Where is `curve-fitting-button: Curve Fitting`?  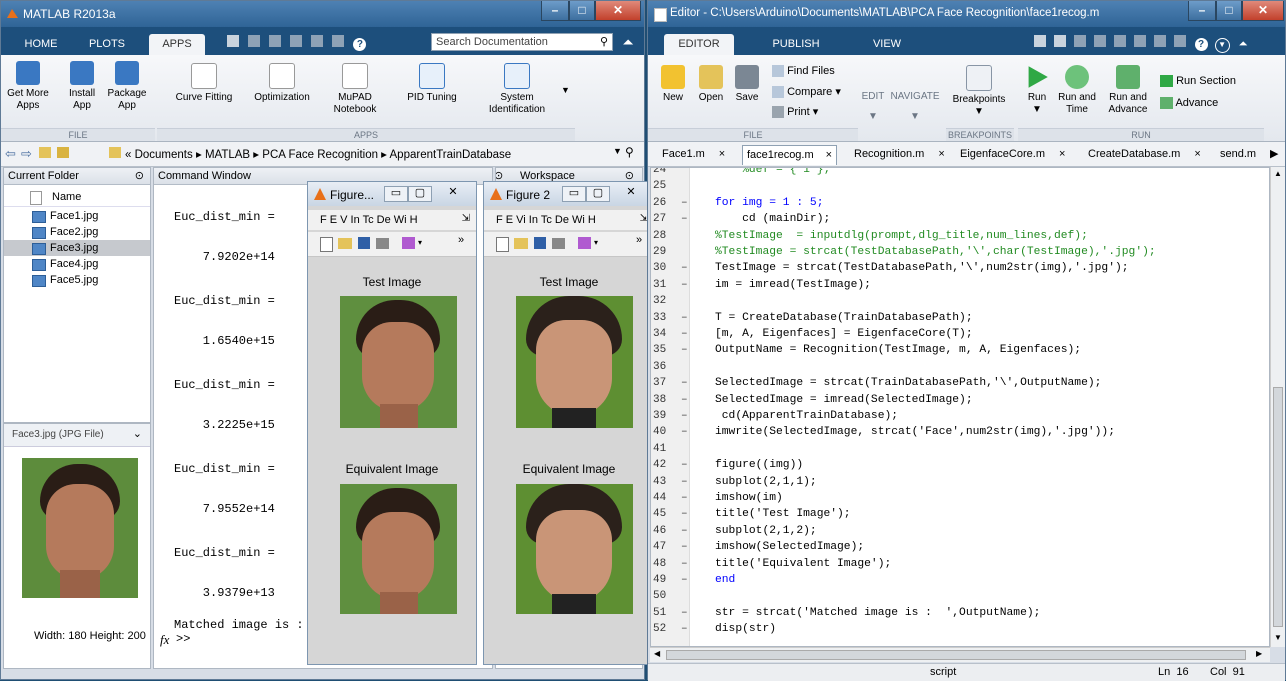
curve-fitting-button: Curve Fitting is located at coordinates (204, 83).